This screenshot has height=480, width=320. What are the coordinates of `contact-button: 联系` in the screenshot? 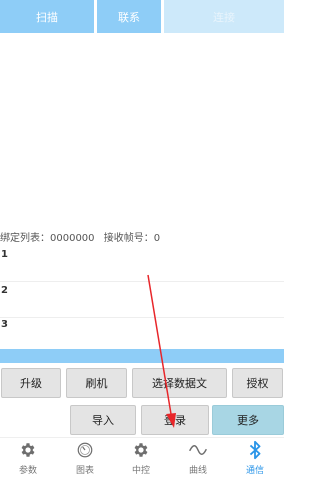 It's located at (129, 16).